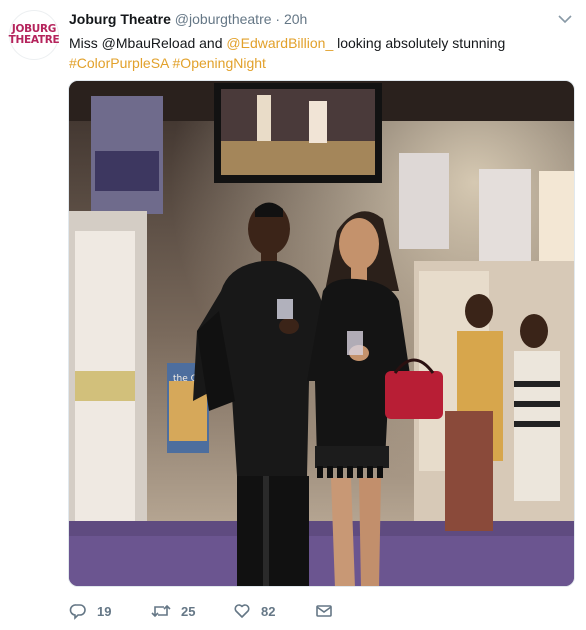 The image size is (586, 630). I want to click on direct-message-button, so click(324, 611).